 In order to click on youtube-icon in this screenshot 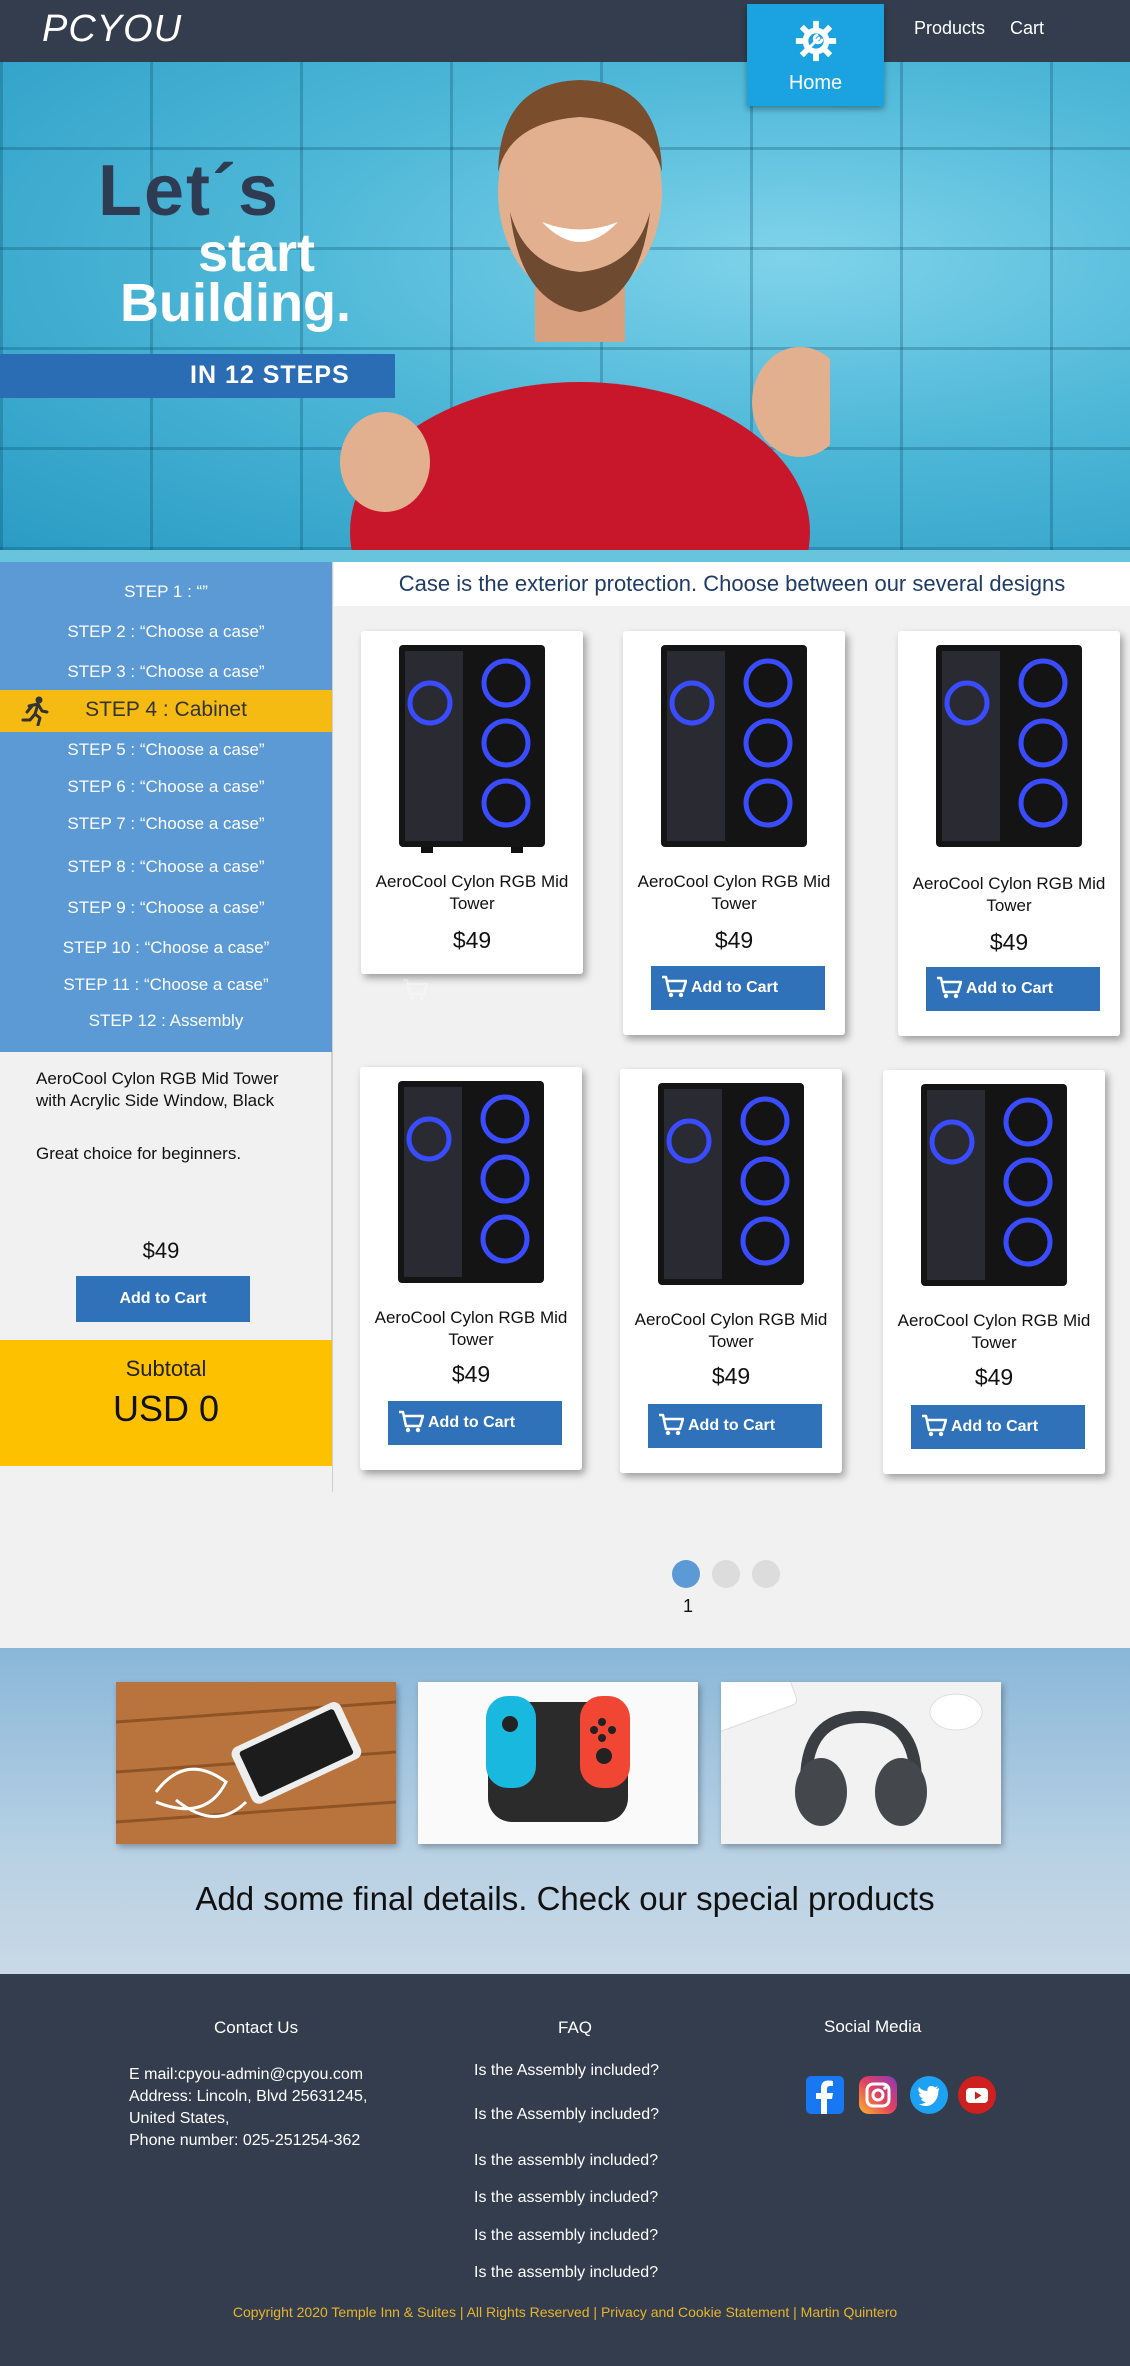, I will do `click(977, 2095)`.